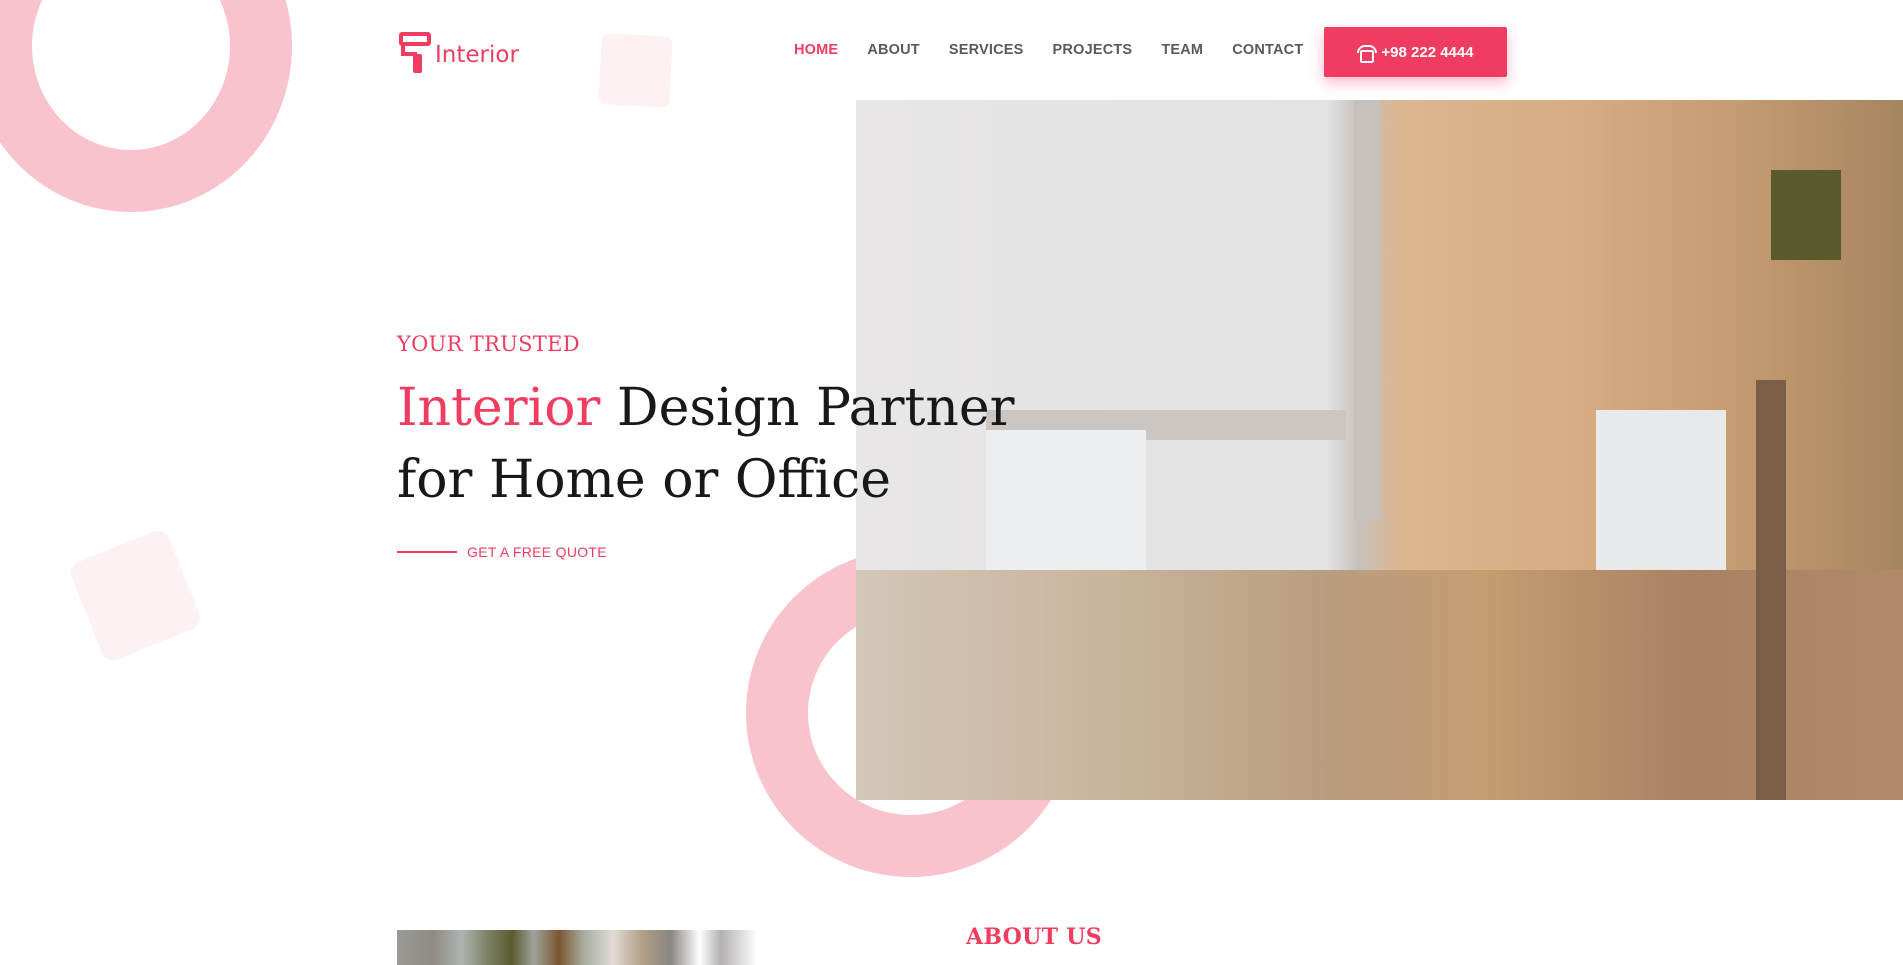 The width and height of the screenshot is (1903, 965). Describe the element at coordinates (1267, 50) in the screenshot. I see `nav-item-contact: CONTACT` at that location.